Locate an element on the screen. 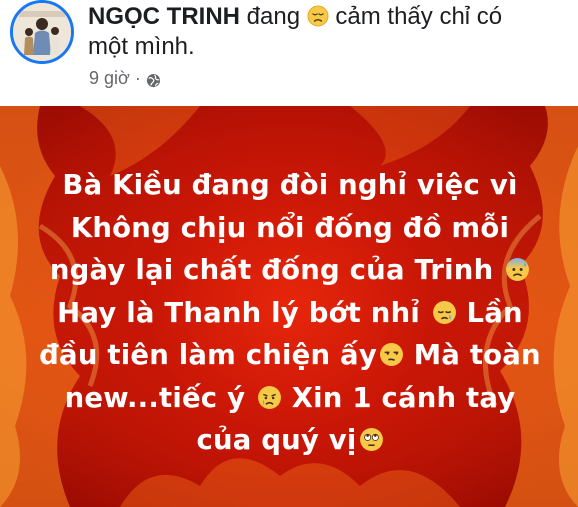  post-line: Không chịu nổi đống đồ mỗi is located at coordinates (290, 227).